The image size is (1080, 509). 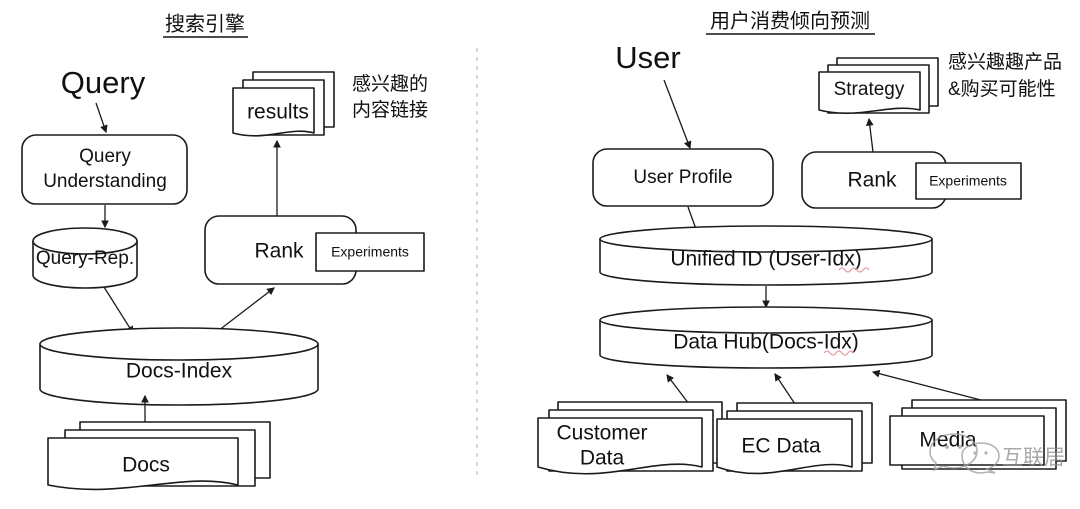 What do you see at coordinates (390, 110) in the screenshot?
I see `left-annotation-line2: 内容链接` at bounding box center [390, 110].